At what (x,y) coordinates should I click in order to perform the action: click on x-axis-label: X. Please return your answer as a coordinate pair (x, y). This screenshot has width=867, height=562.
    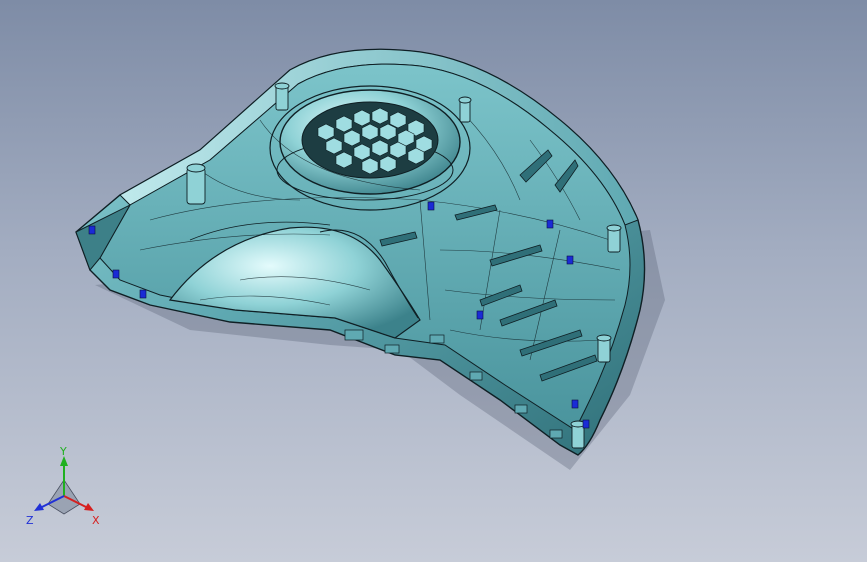
    Looking at the image, I should click on (96, 520).